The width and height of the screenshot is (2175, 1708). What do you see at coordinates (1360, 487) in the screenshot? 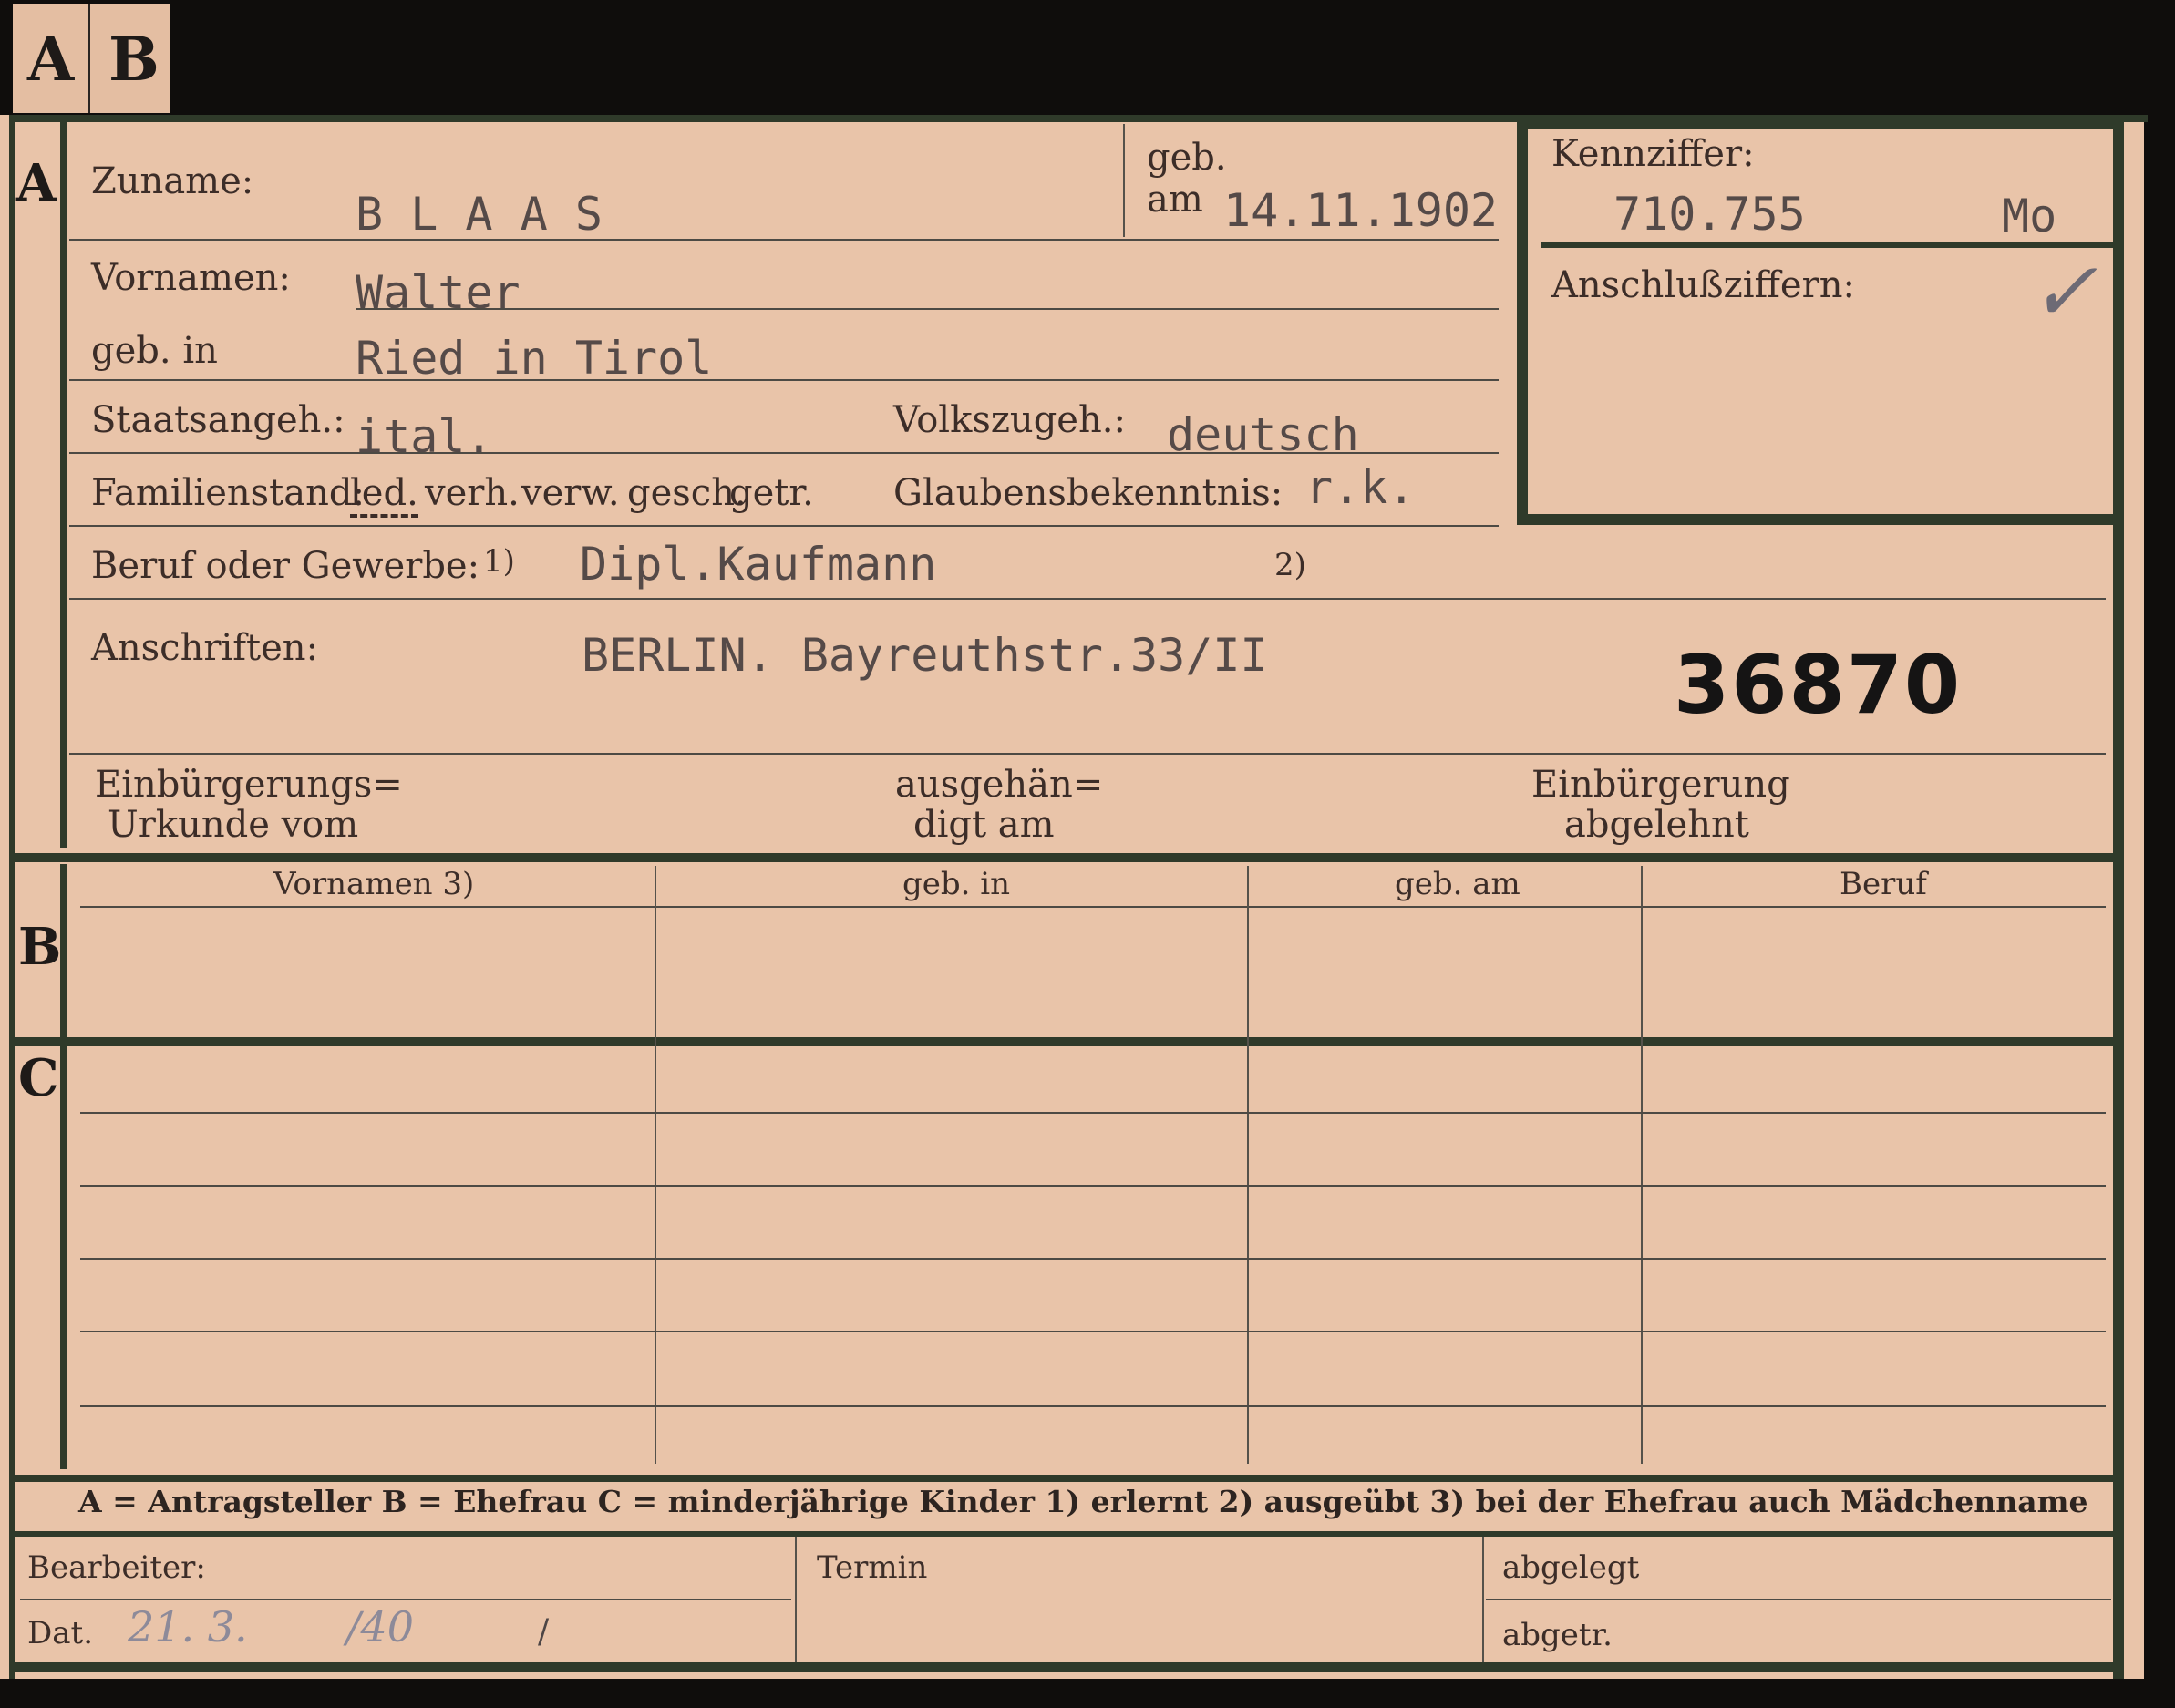
I see `religion-value: r.k.` at bounding box center [1360, 487].